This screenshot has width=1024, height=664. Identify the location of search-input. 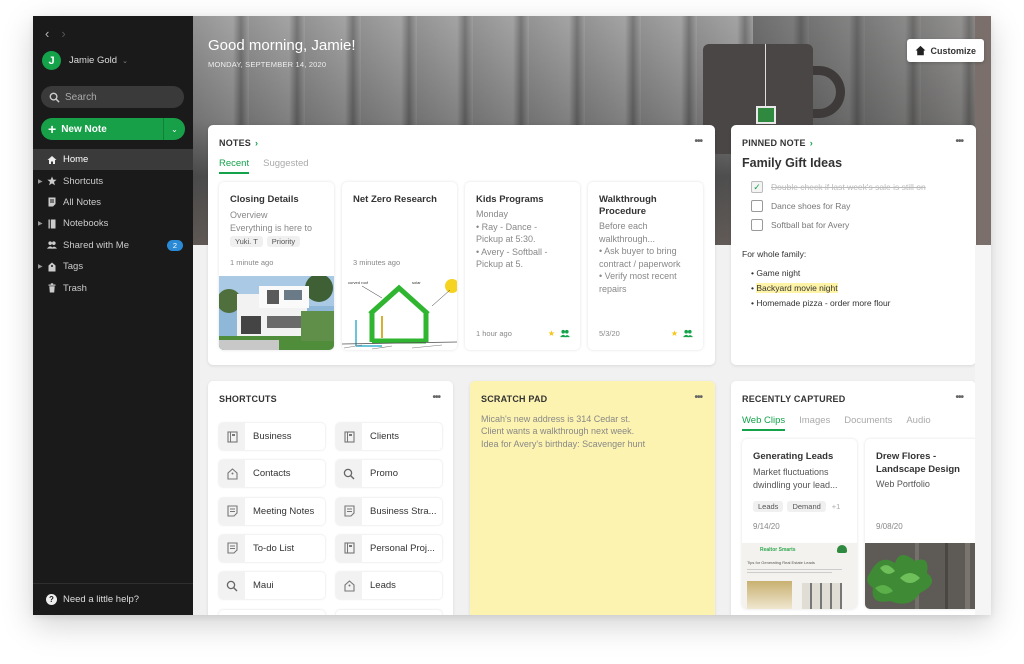
(120, 97).